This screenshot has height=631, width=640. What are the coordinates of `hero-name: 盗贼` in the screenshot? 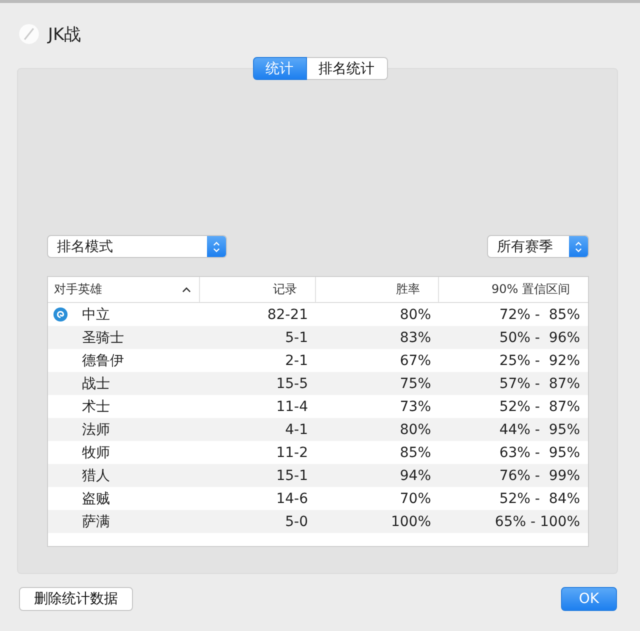 It's located at (96, 499).